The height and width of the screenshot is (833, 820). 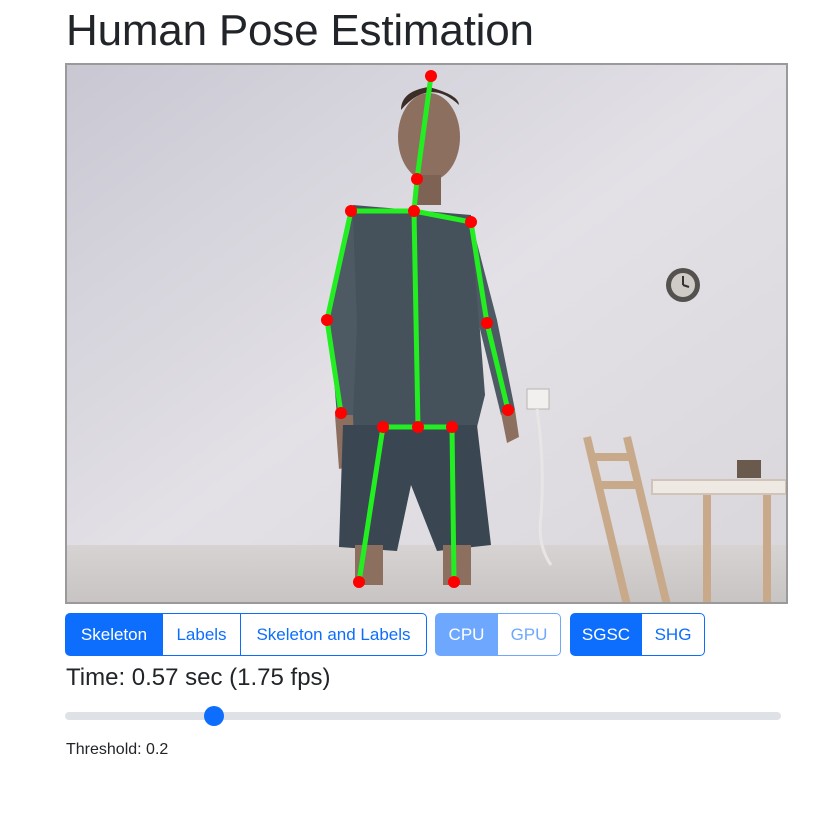 I want to click on gpu-button: GPU, so click(x=529, y=634).